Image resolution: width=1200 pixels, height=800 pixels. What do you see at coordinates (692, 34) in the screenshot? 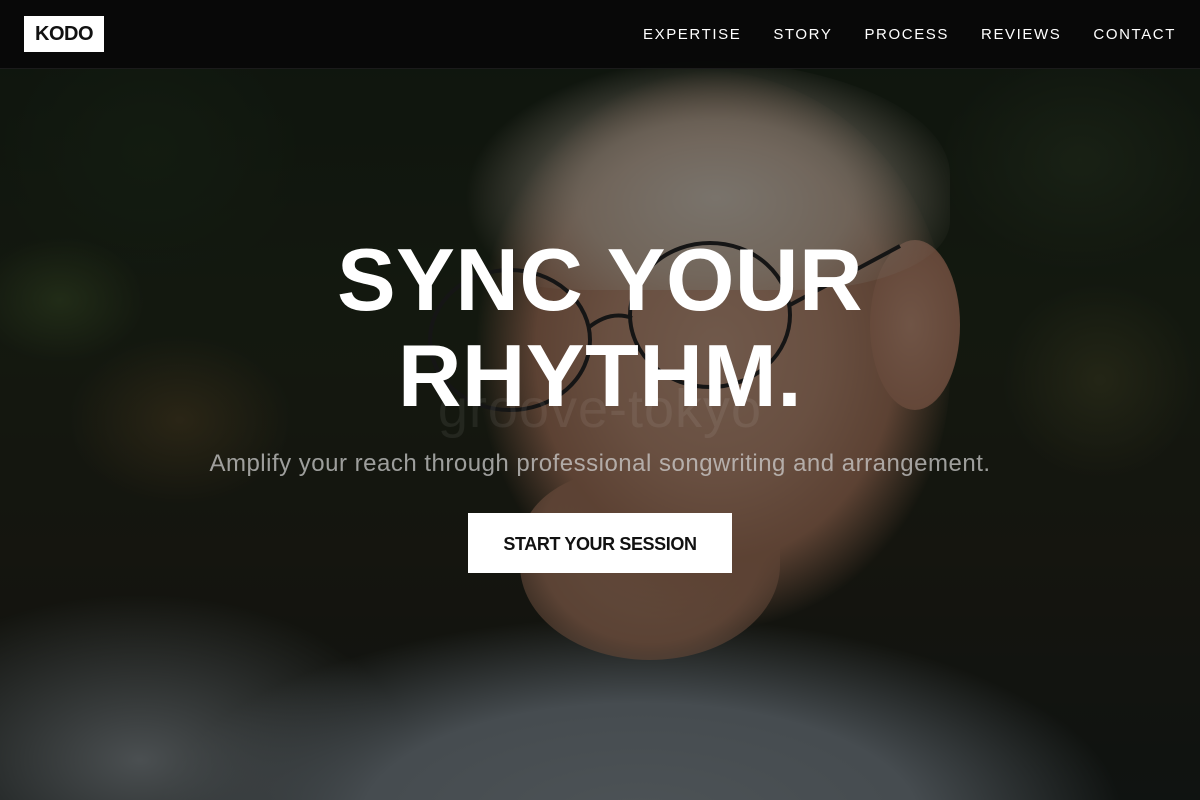
I see `nav-link-expertise: EXPERTISE` at bounding box center [692, 34].